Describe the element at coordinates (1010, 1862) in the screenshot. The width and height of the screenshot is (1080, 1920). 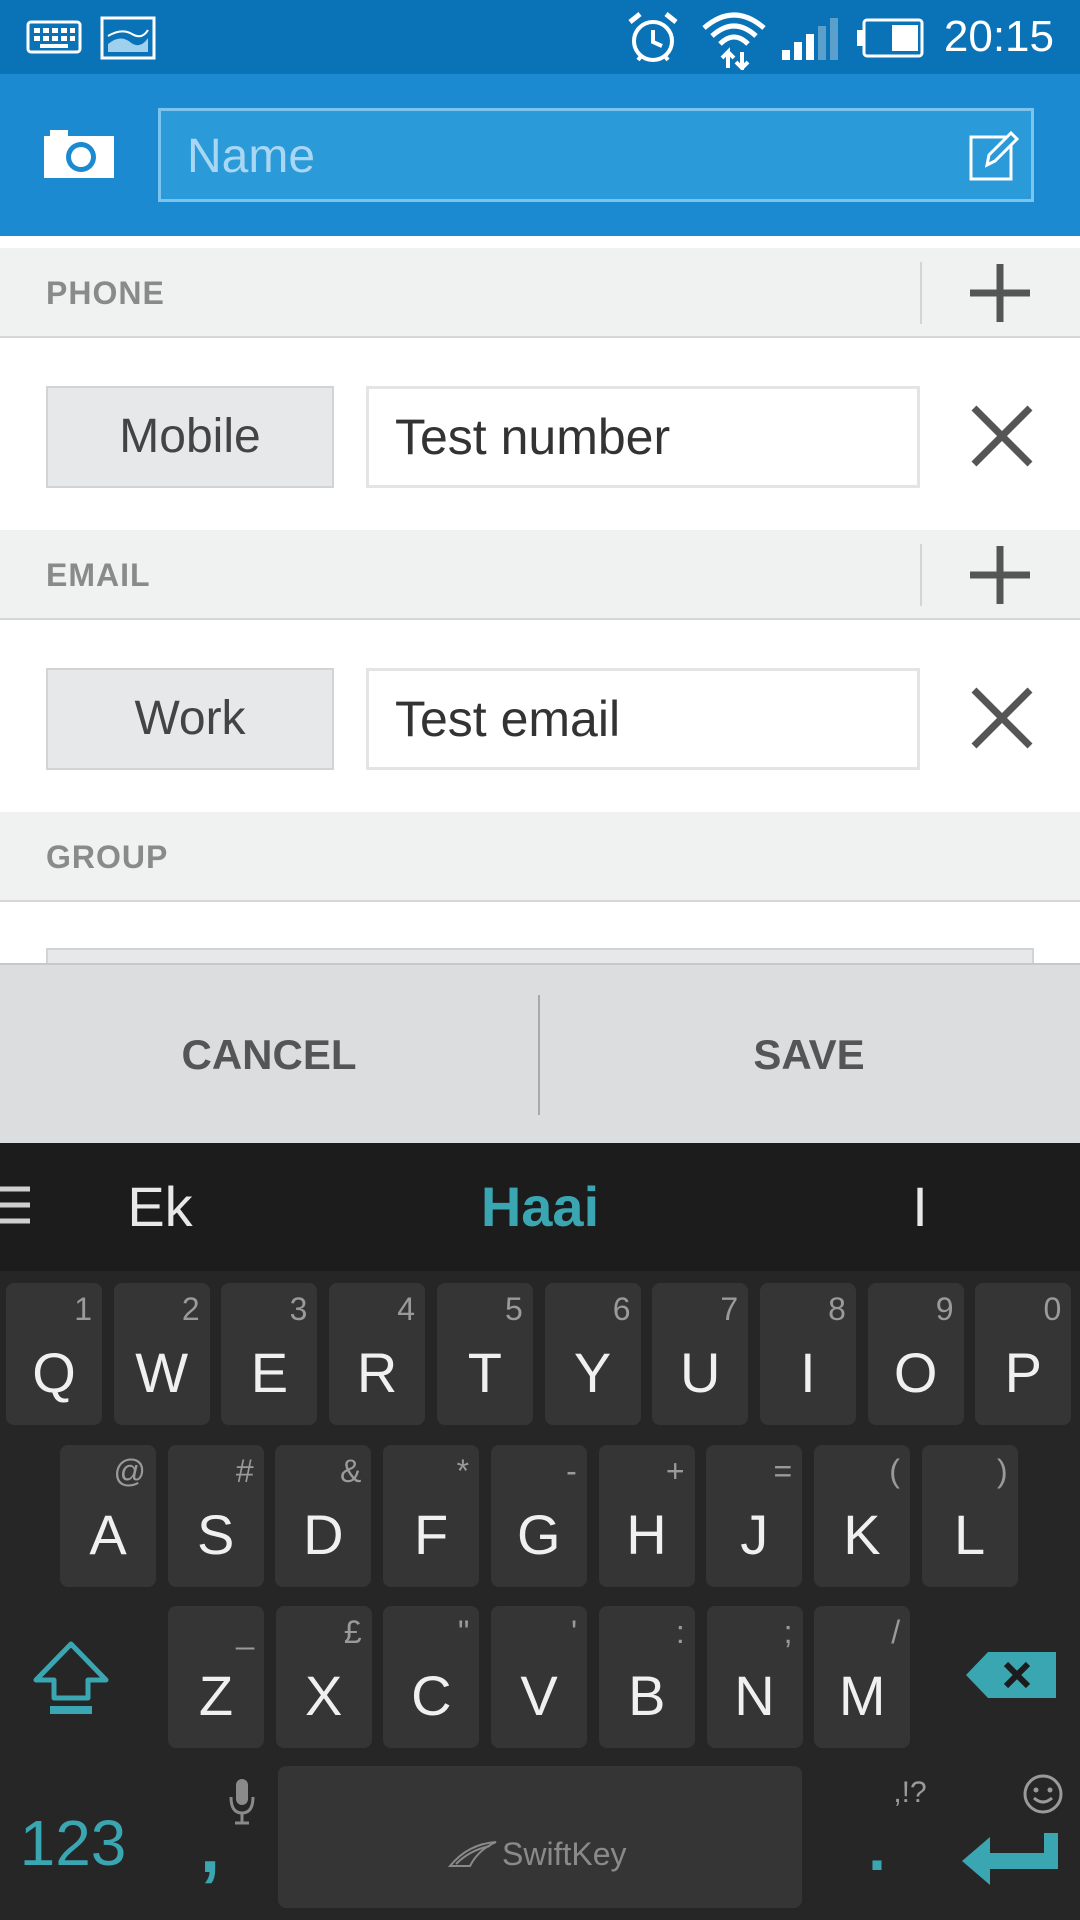
I see `enter-icon` at that location.